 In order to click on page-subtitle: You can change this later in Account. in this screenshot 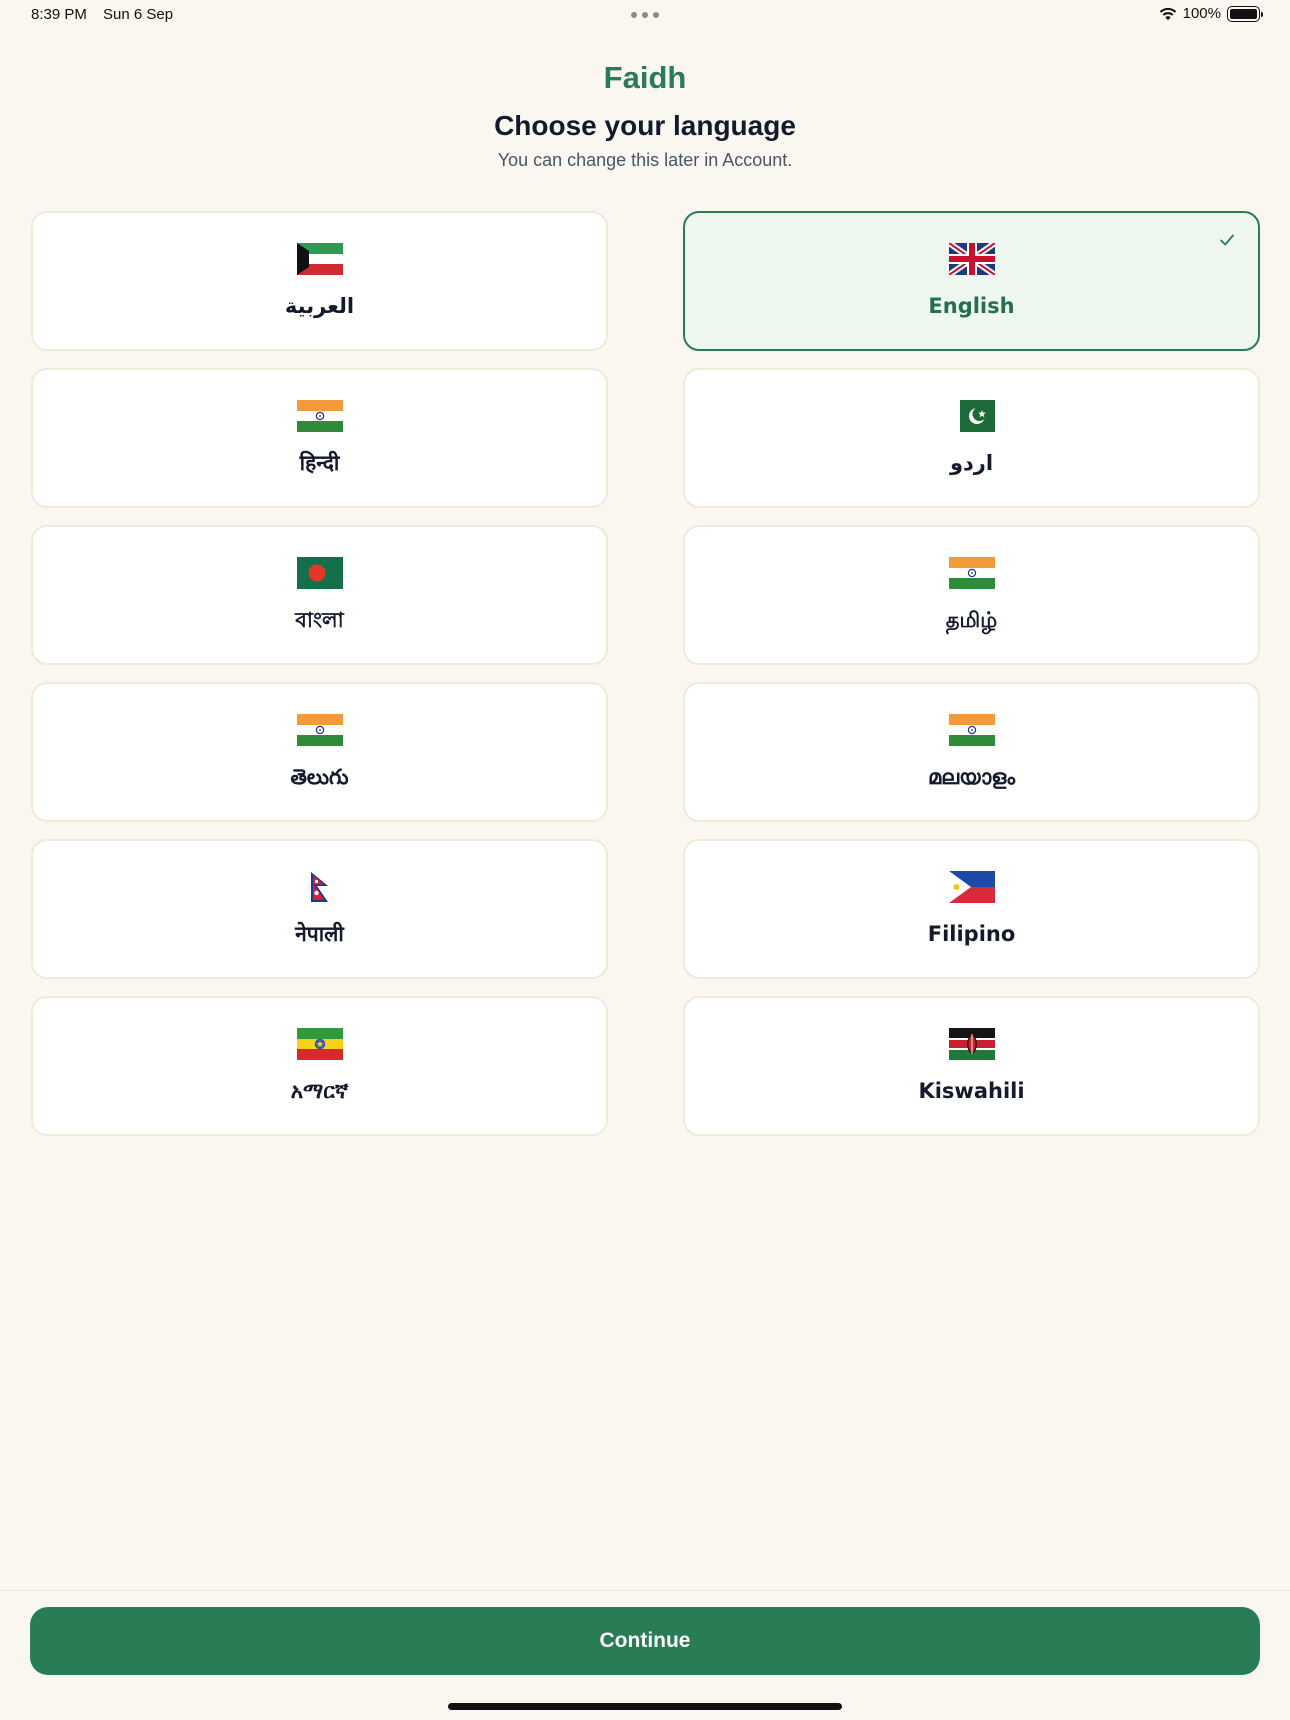, I will do `click(645, 160)`.